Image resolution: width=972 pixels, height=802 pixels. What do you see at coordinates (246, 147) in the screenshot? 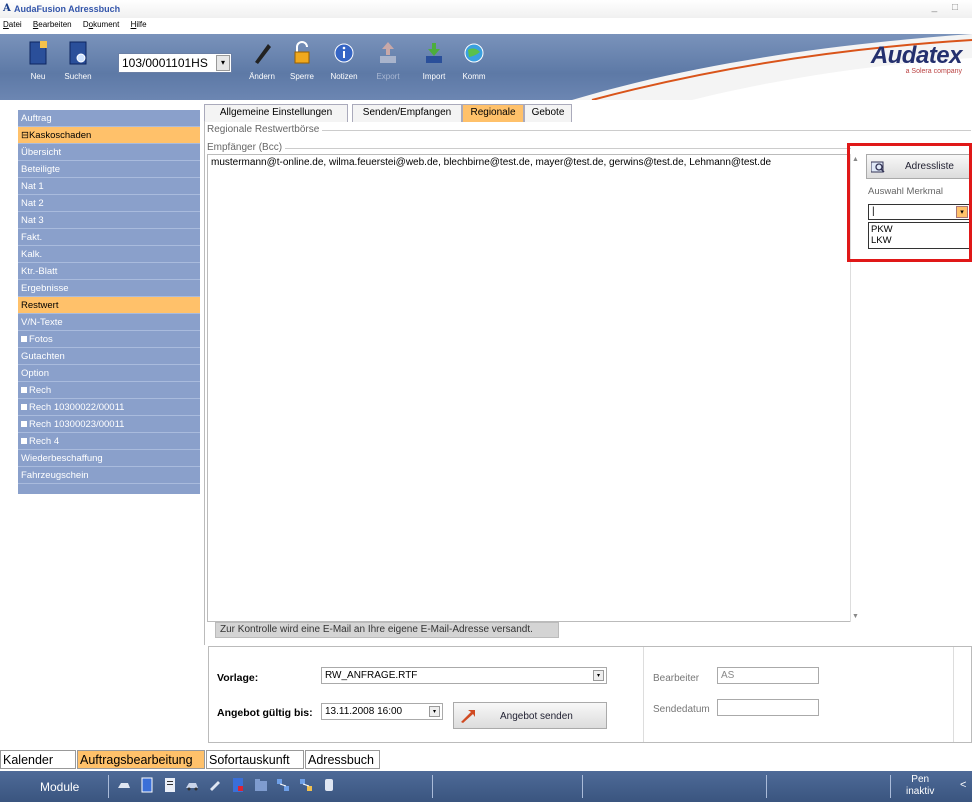
I see `recipients-label: Empfänger (Bcc)` at bounding box center [246, 147].